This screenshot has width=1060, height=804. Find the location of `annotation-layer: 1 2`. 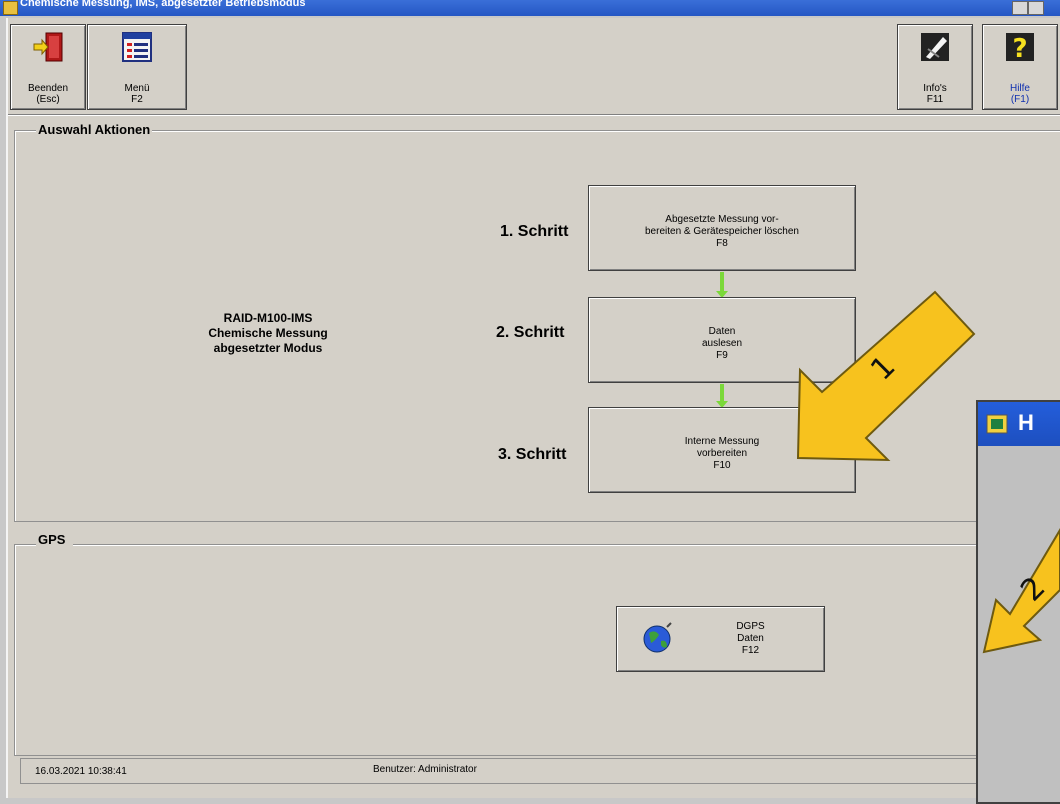

annotation-layer: 1 2 is located at coordinates (928, 472).